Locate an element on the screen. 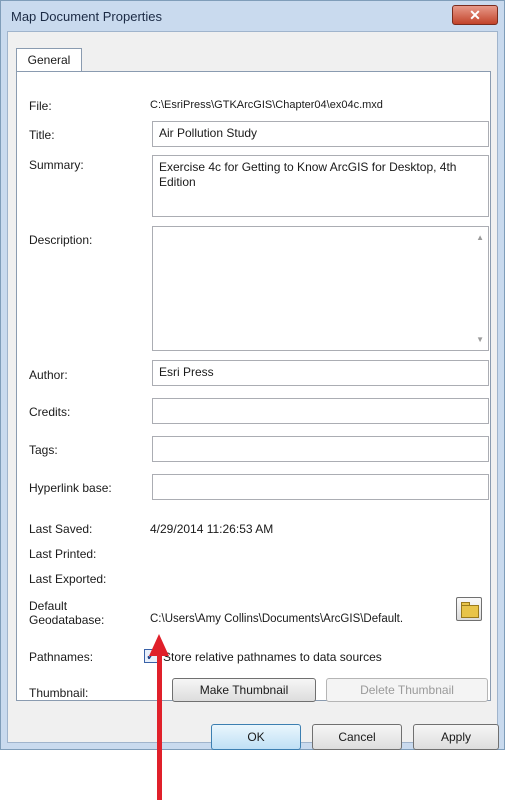 The height and width of the screenshot is (803, 506). thumbnail-label: Thumbnail: is located at coordinates (59, 693).